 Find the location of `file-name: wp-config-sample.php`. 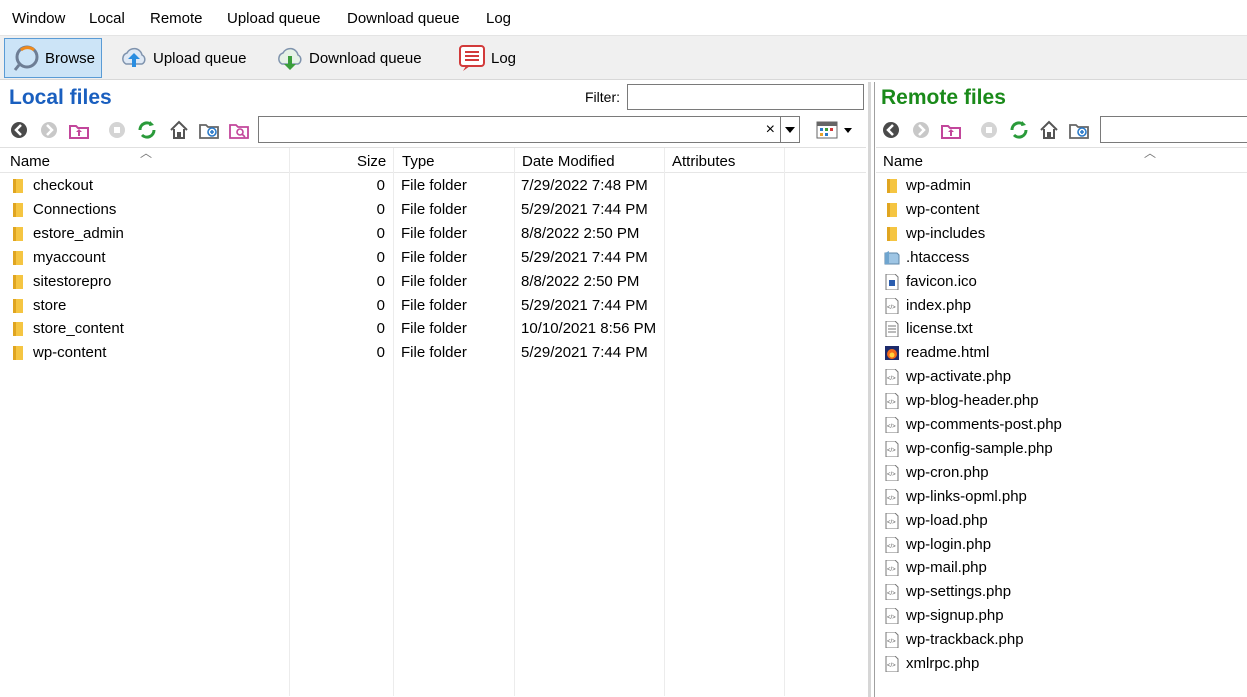

file-name: wp-config-sample.php is located at coordinates (979, 448).